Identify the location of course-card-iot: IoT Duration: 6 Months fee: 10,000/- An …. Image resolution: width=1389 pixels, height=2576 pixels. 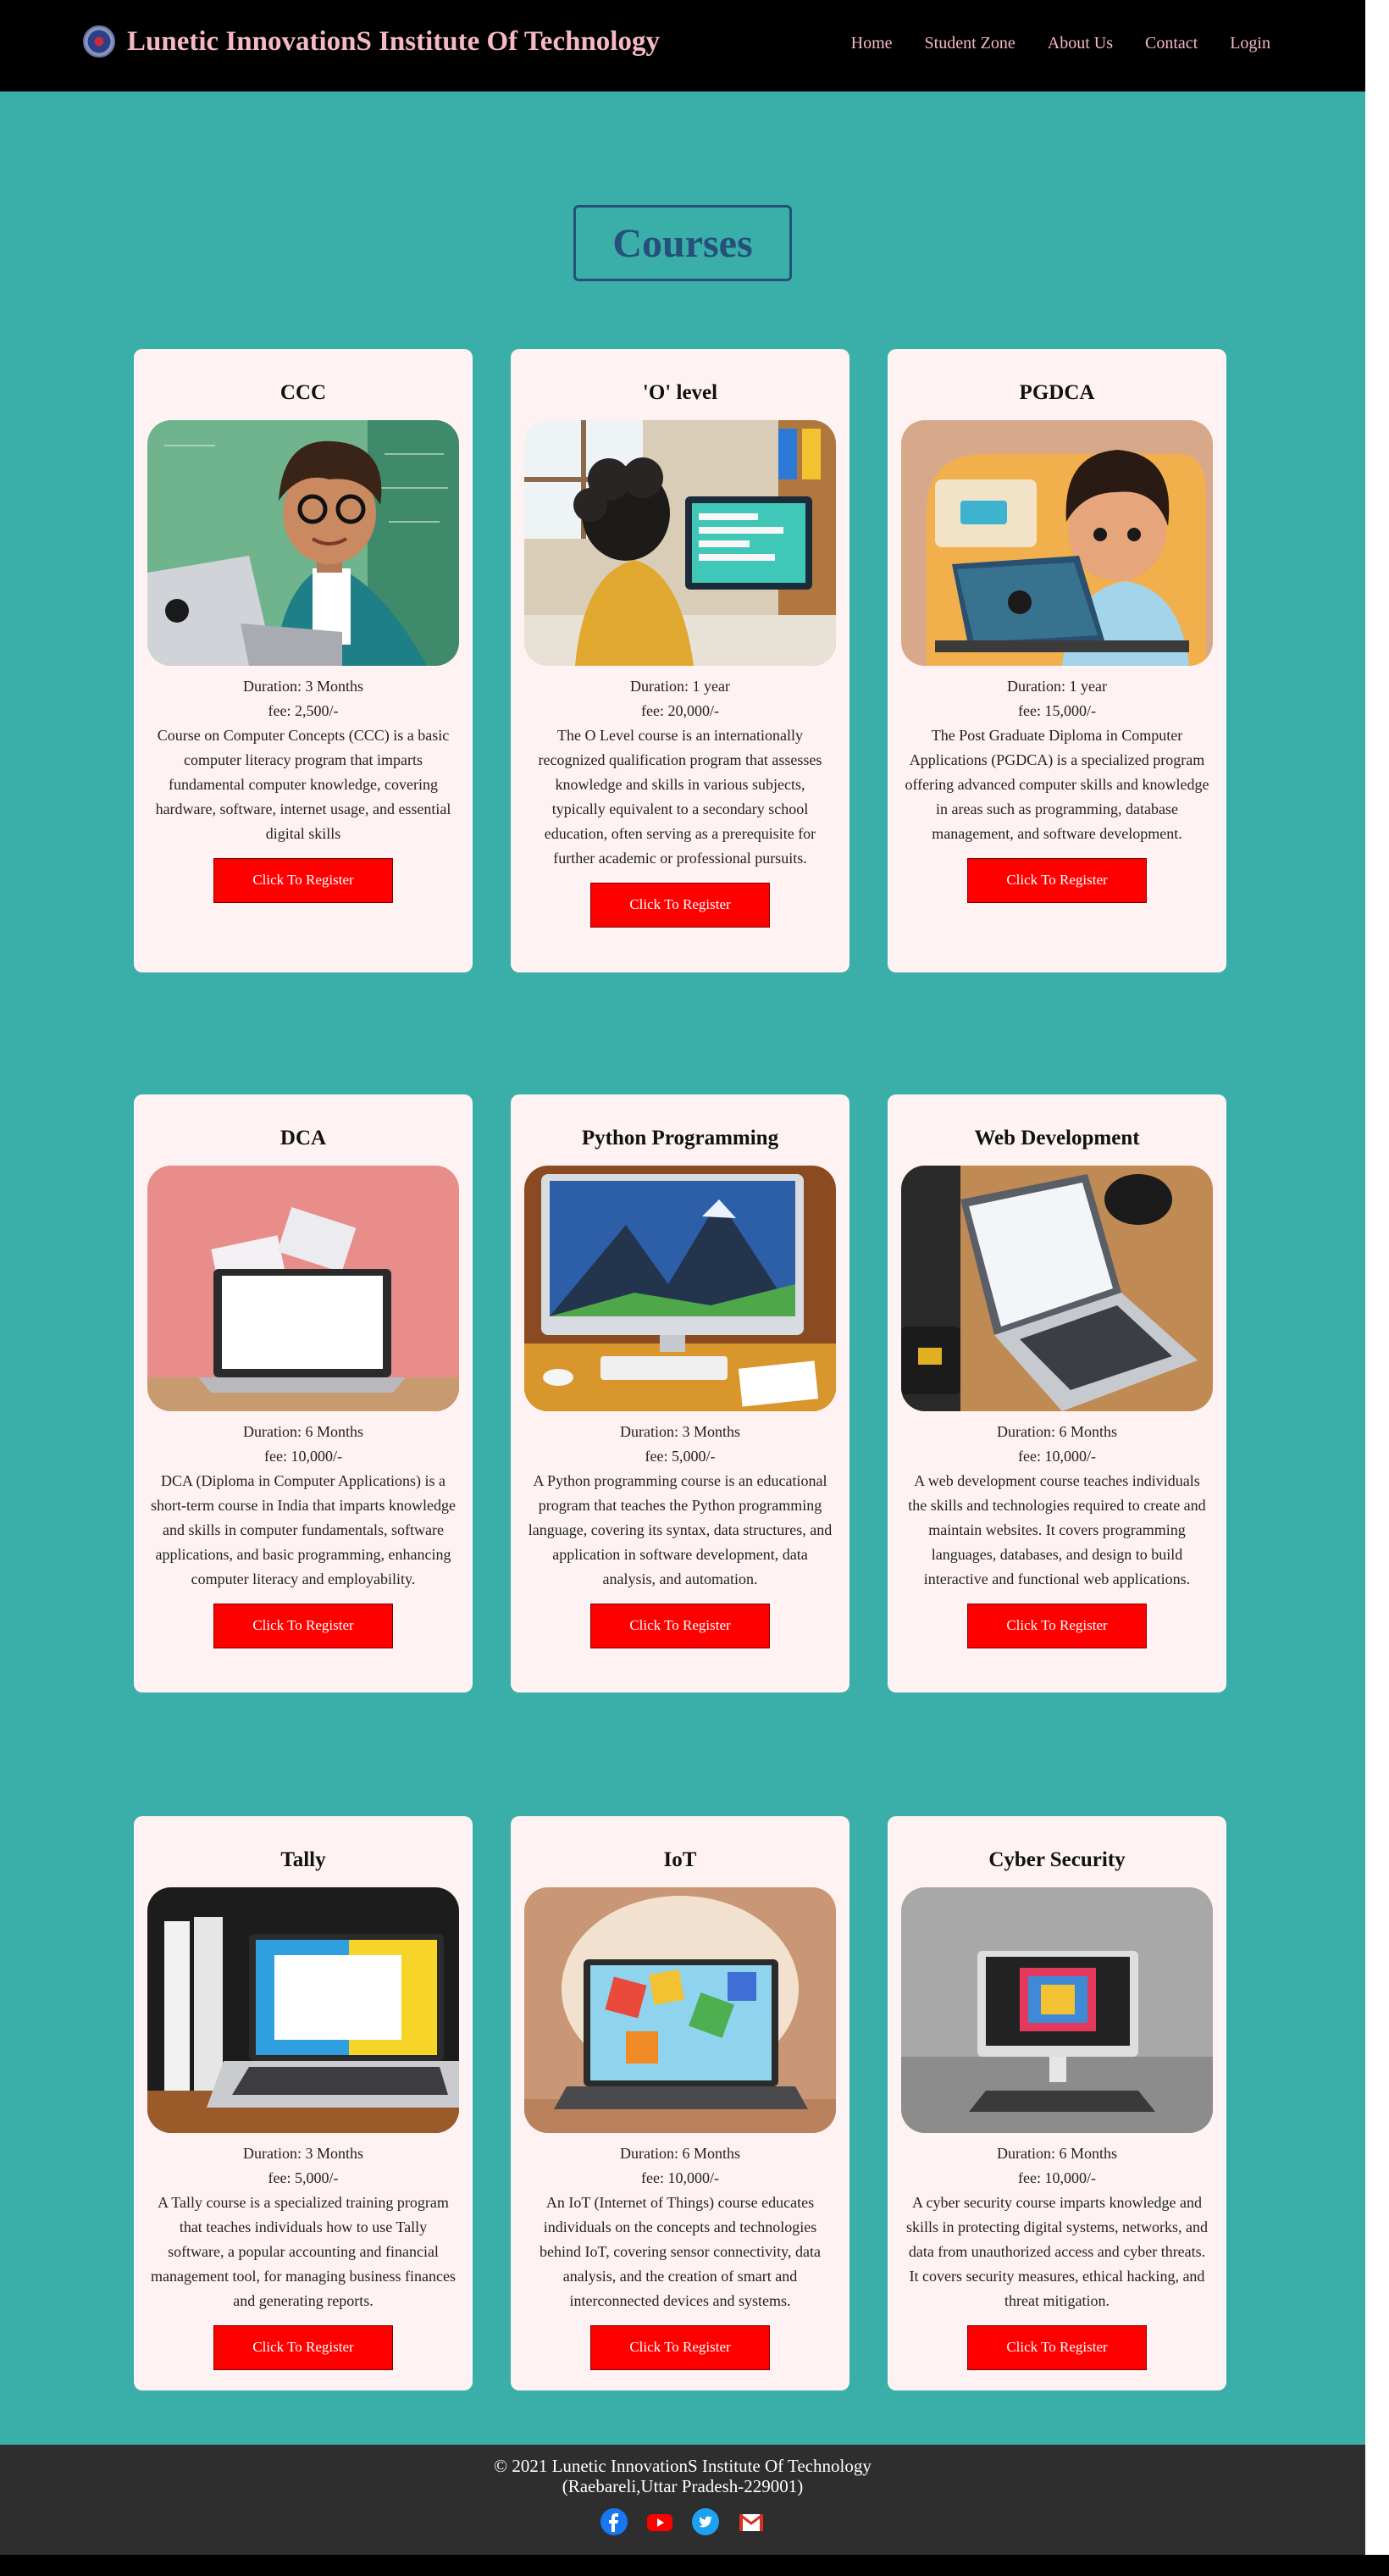
(680, 2103).